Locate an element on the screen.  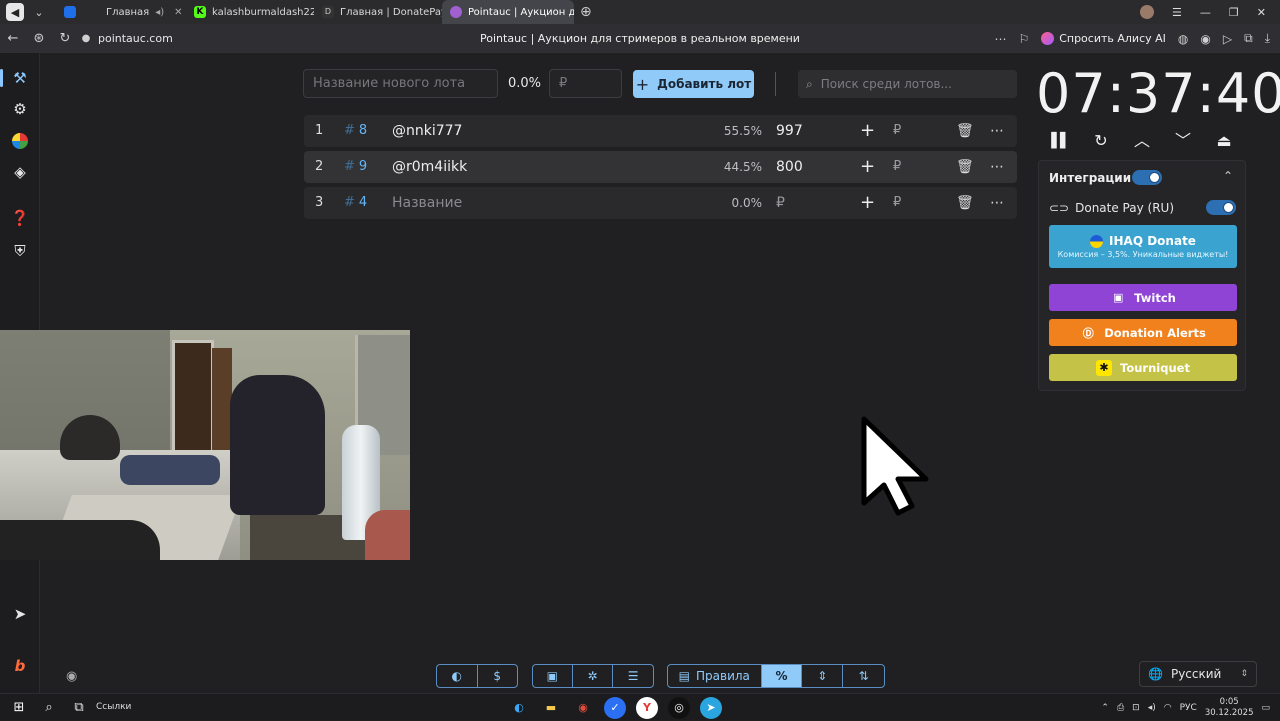
integrations-toggle is located at coordinates (1147, 177).